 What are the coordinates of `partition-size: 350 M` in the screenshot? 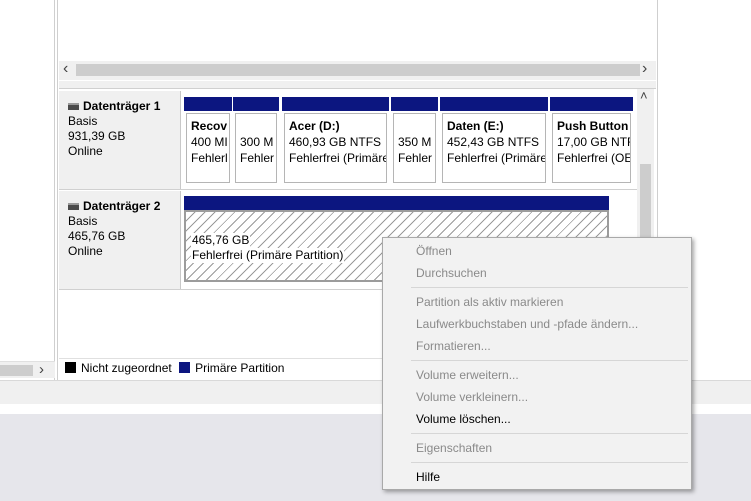 It's located at (415, 142).